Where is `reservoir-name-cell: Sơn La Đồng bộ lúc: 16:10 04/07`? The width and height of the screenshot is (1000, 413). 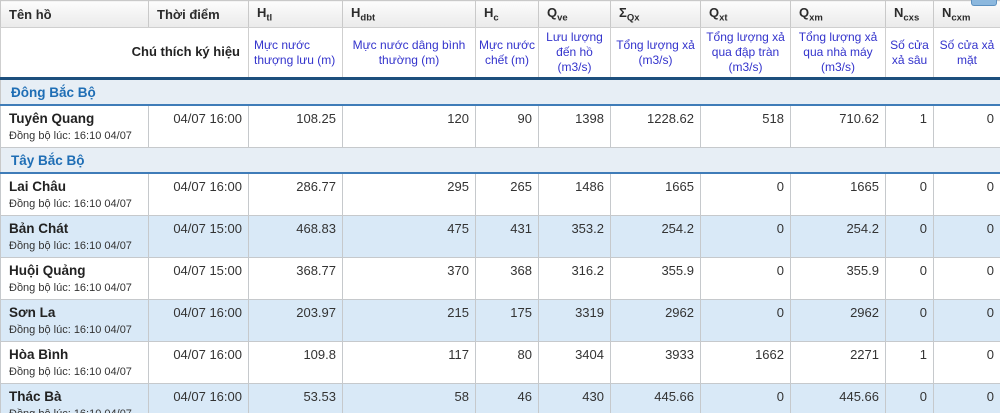
reservoir-name-cell: Sơn La Đồng bộ lúc: 16:10 04/07 is located at coordinates (74, 320).